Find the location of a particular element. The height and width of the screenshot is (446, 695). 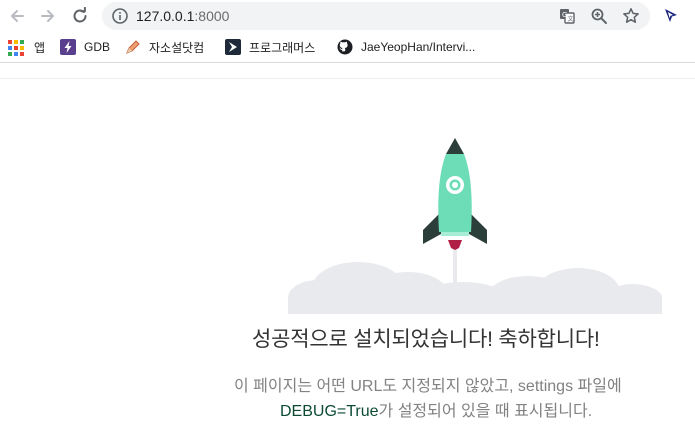

page-title: 성공적으로 설치되었습니다! 축하합니다! is located at coordinates (426, 339).